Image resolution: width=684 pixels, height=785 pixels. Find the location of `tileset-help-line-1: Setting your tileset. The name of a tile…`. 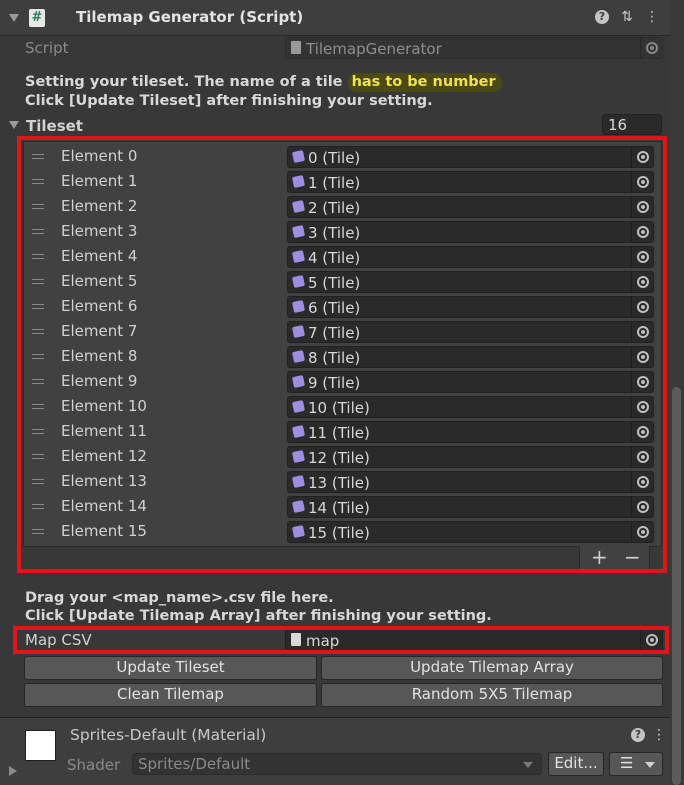

tileset-help-line-1: Setting your tileset. The name of a tile… is located at coordinates (263, 82).